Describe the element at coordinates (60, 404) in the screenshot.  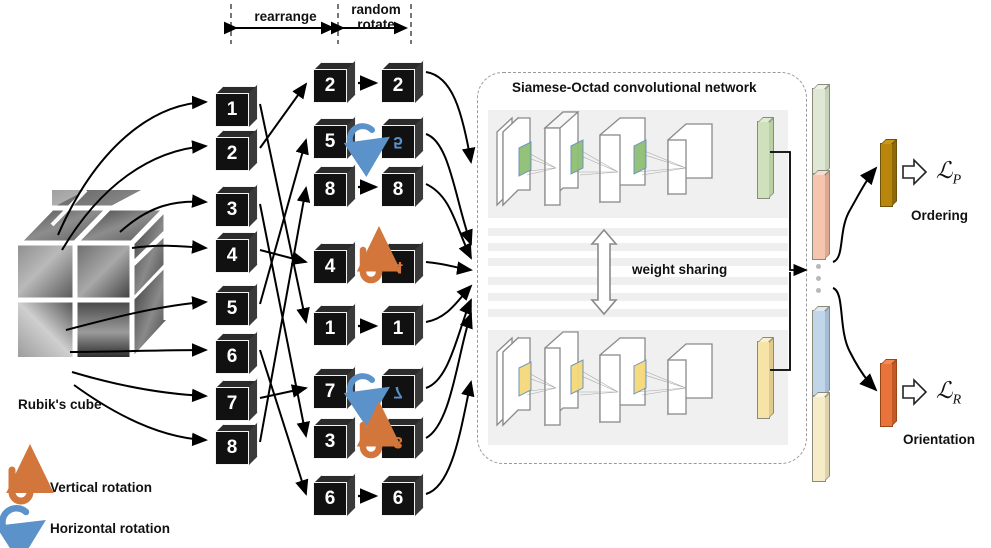
I see `rubiks-cube-caption: Rubik's cube` at that location.